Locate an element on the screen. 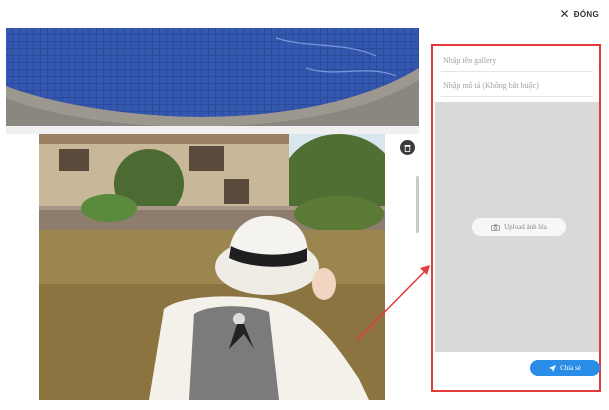 The image size is (609, 410). gallery-title-input: Nhập tên gallery is located at coordinates (517, 61).